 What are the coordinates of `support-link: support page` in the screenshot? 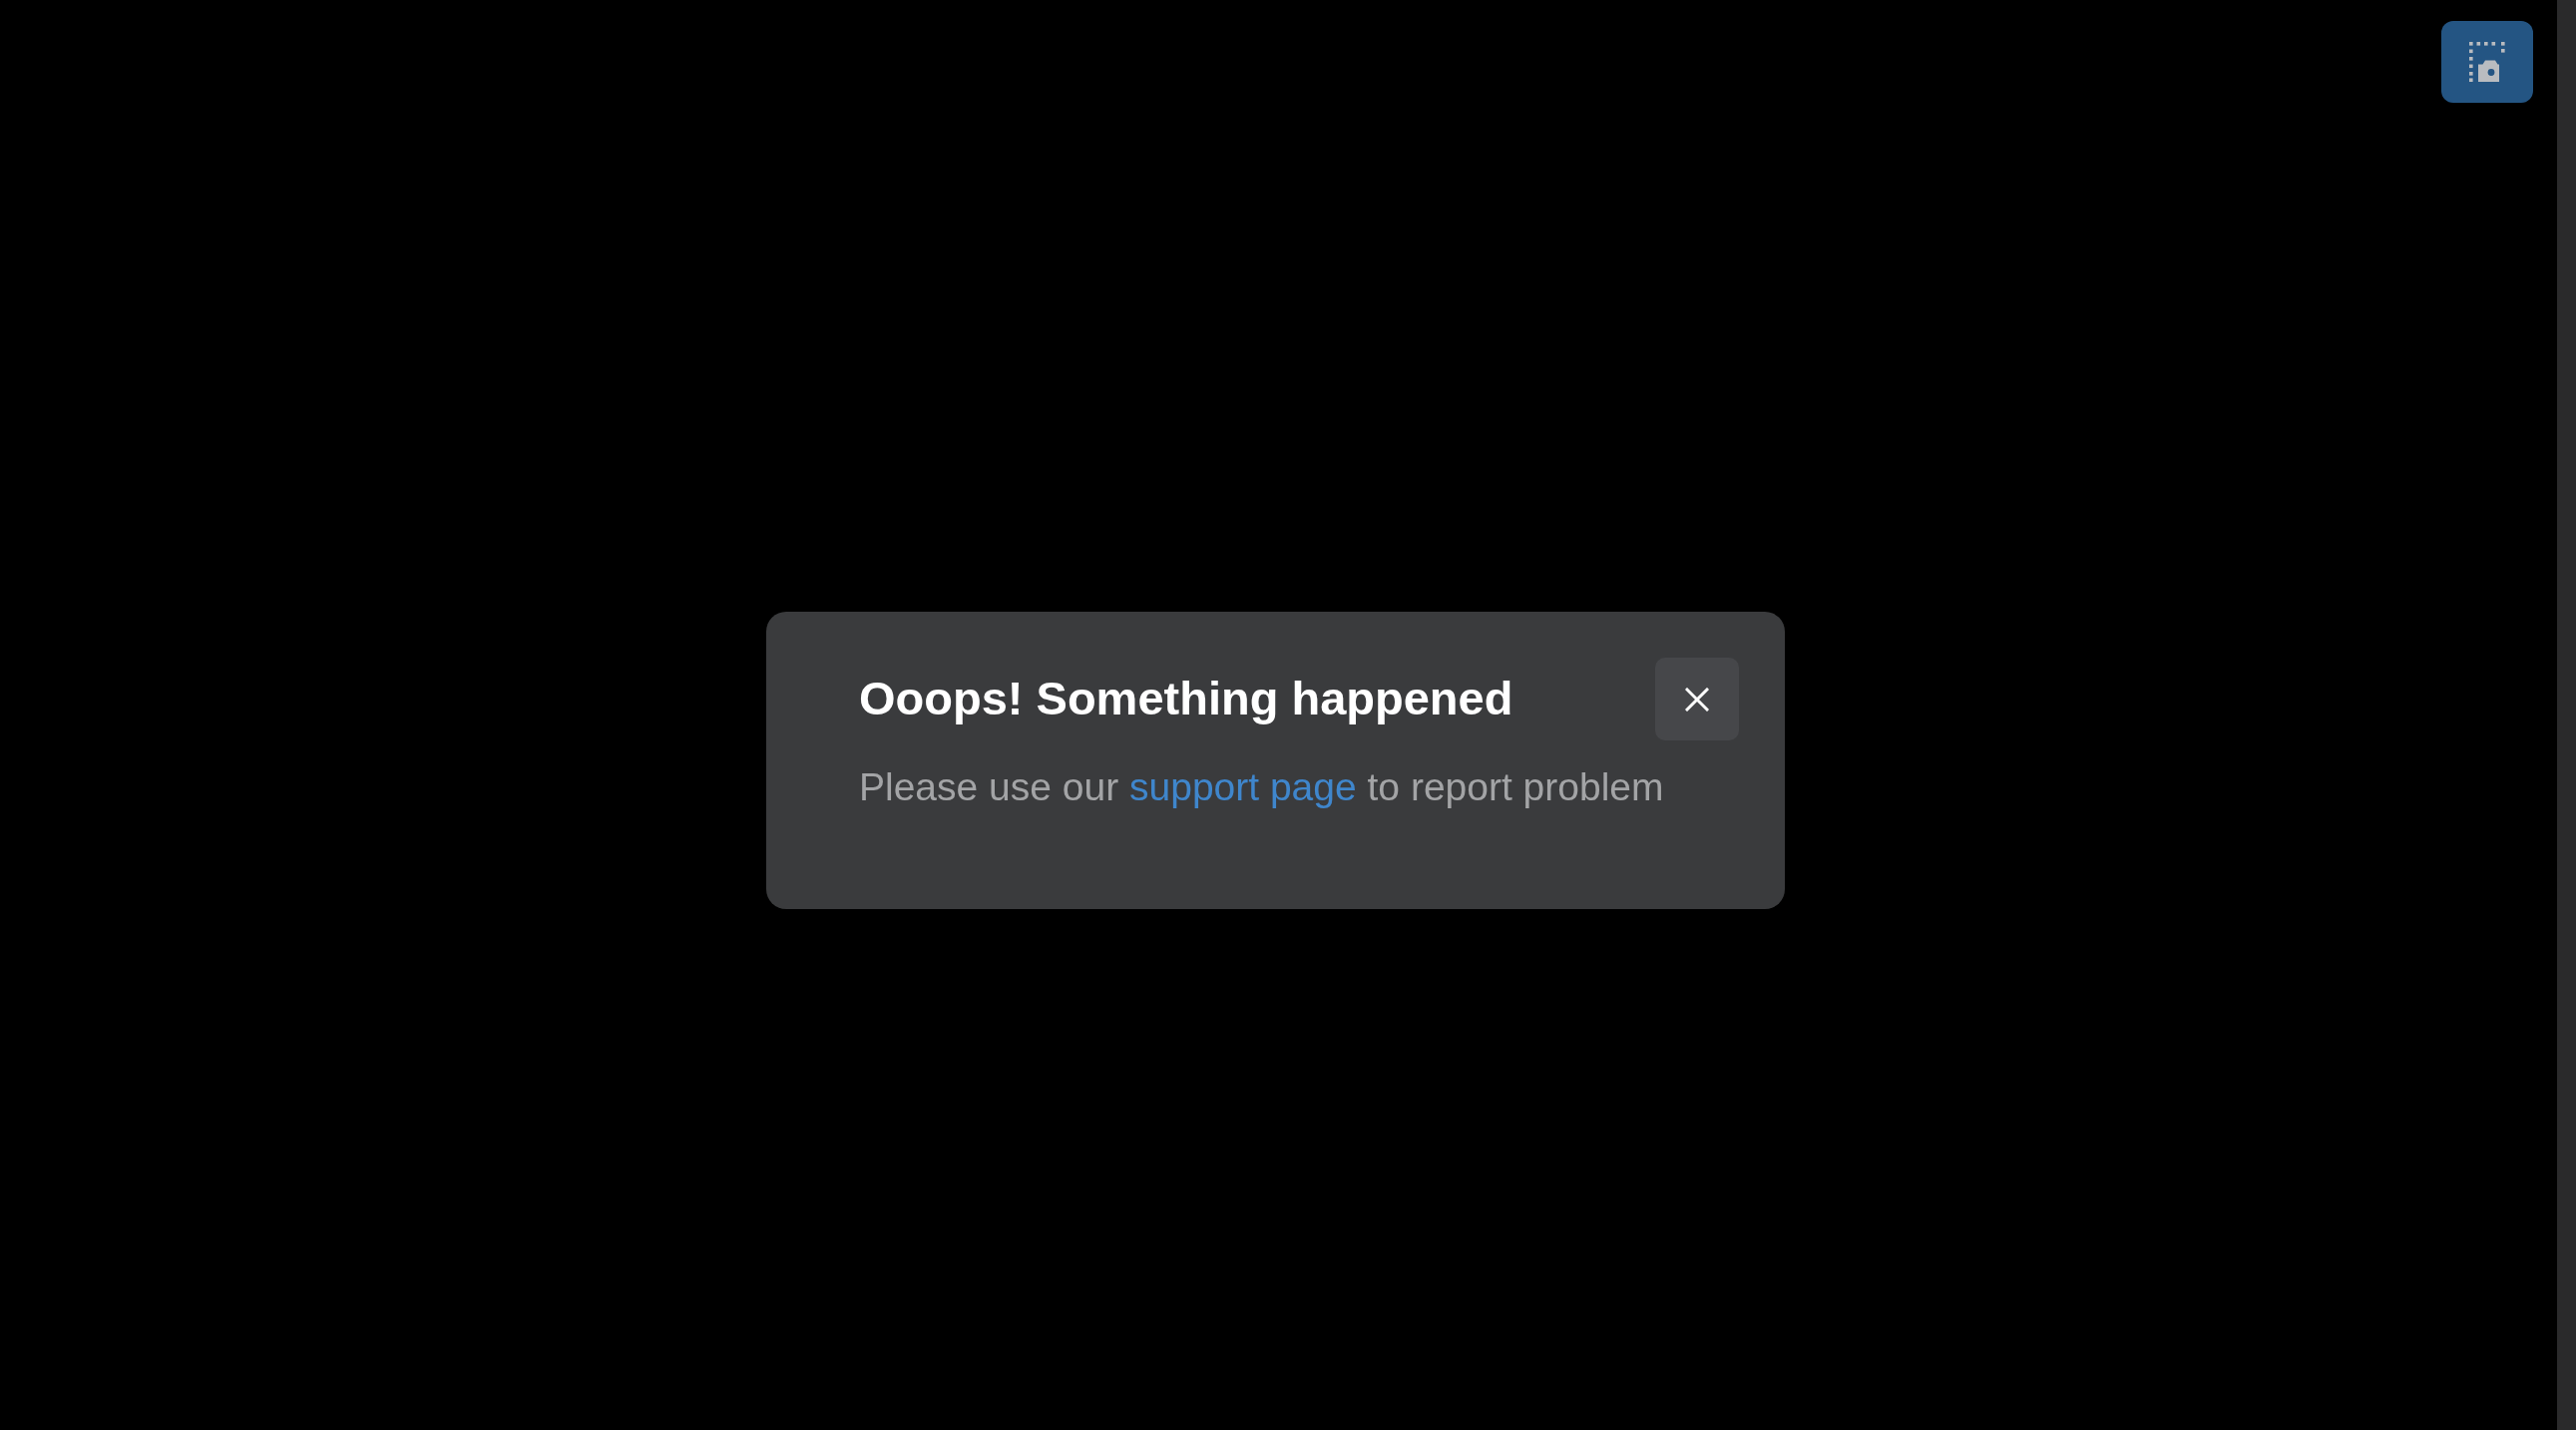 It's located at (1243, 787).